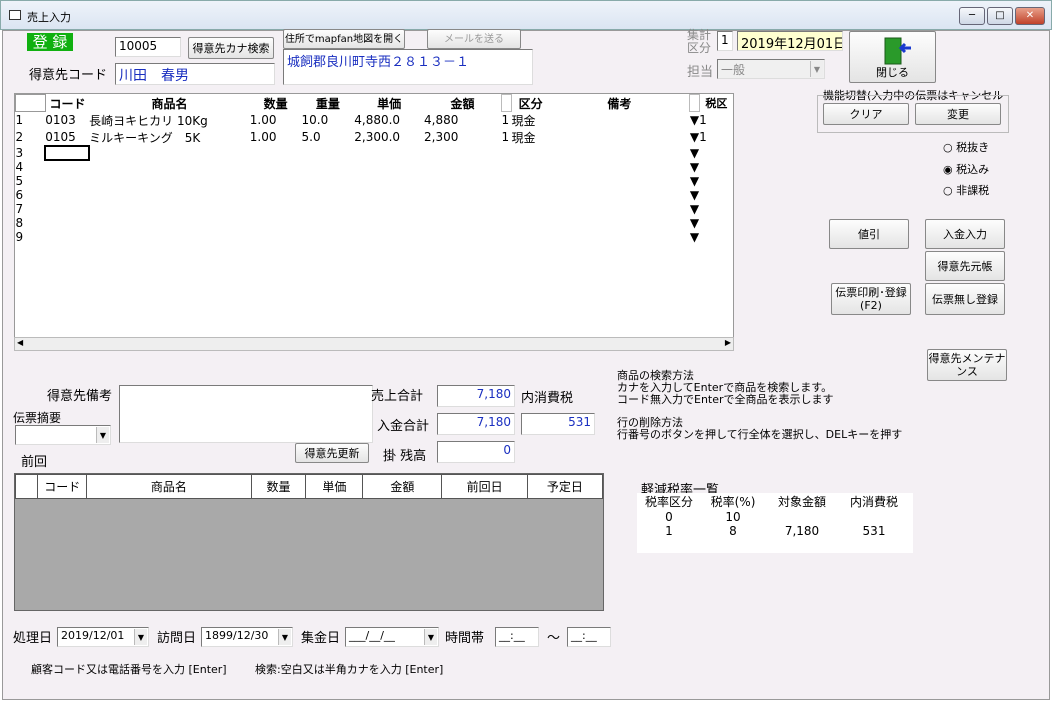 Image resolution: width=1052 pixels, height=702 pixels. Describe the element at coordinates (31, 223) in the screenshot. I see `row-number-button: 8` at that location.